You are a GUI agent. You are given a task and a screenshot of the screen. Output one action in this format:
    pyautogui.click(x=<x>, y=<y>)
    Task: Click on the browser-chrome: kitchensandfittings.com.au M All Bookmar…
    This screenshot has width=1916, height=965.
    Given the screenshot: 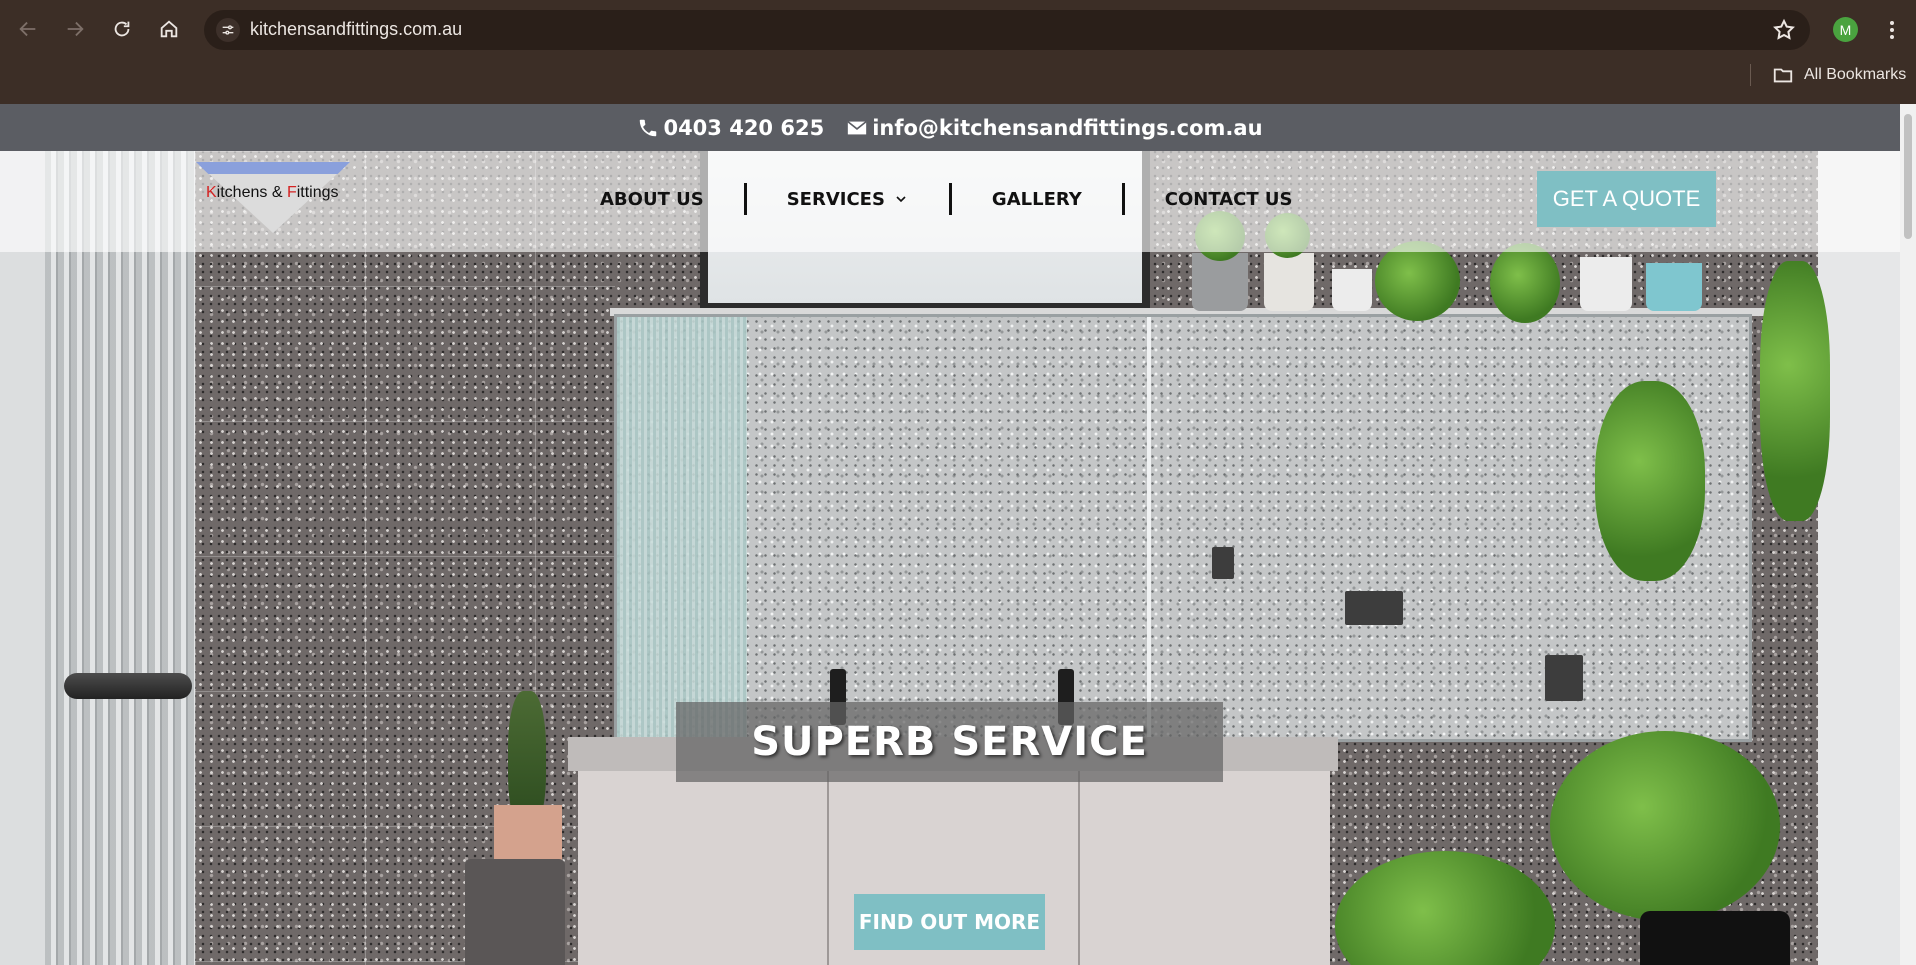 What is the action you would take?
    pyautogui.click(x=958, y=52)
    